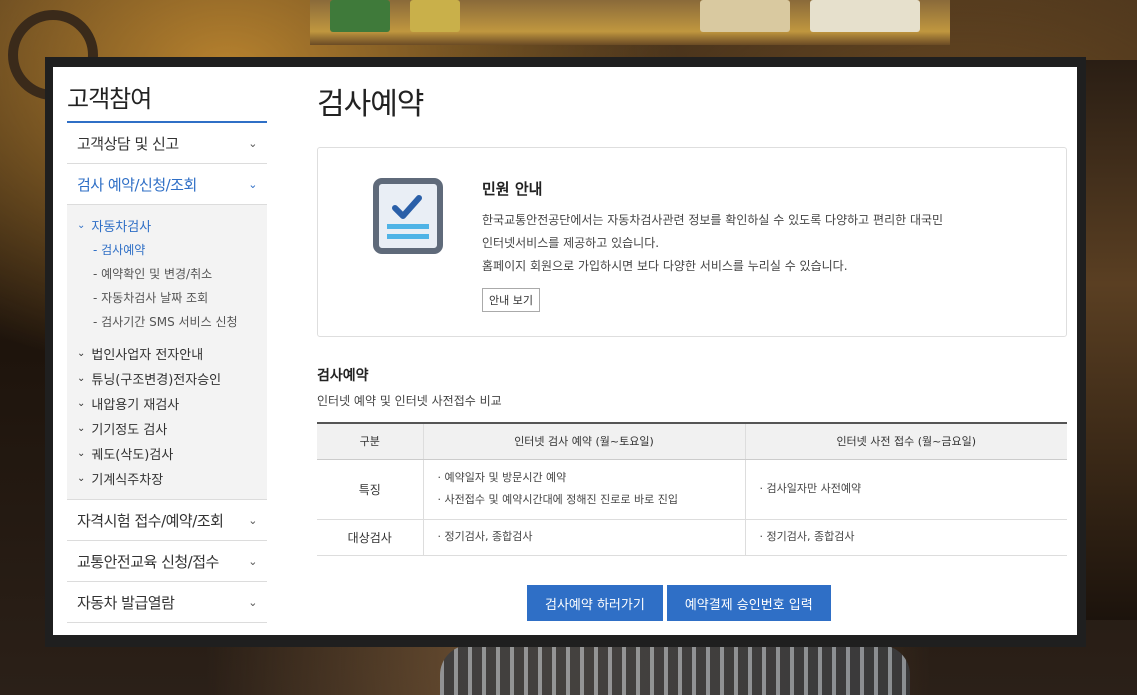 This screenshot has height=695, width=1137. I want to click on submenu-leaf-confirm-change: - 예약확인 및 변경/취소, so click(172, 273).